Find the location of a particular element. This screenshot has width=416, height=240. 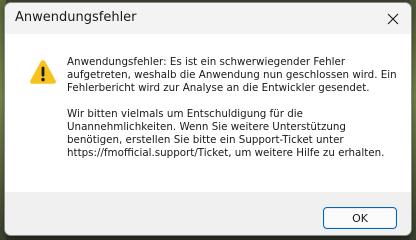

close-button is located at coordinates (393, 18).